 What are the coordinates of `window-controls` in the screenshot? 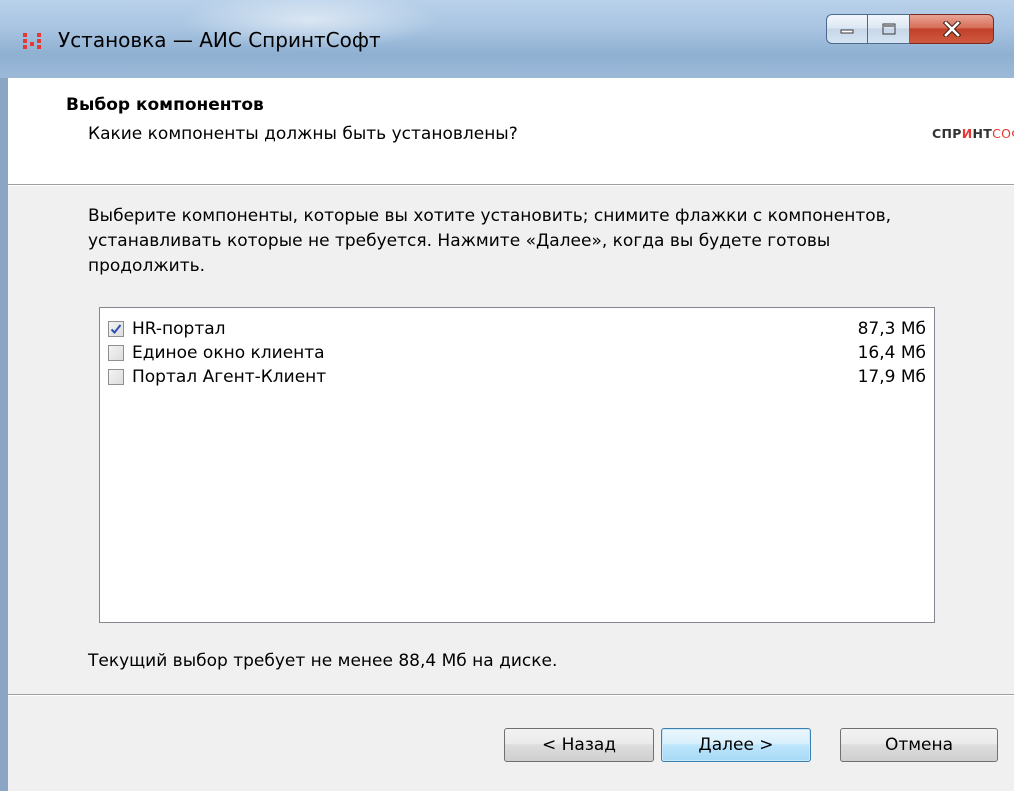 It's located at (910, 31).